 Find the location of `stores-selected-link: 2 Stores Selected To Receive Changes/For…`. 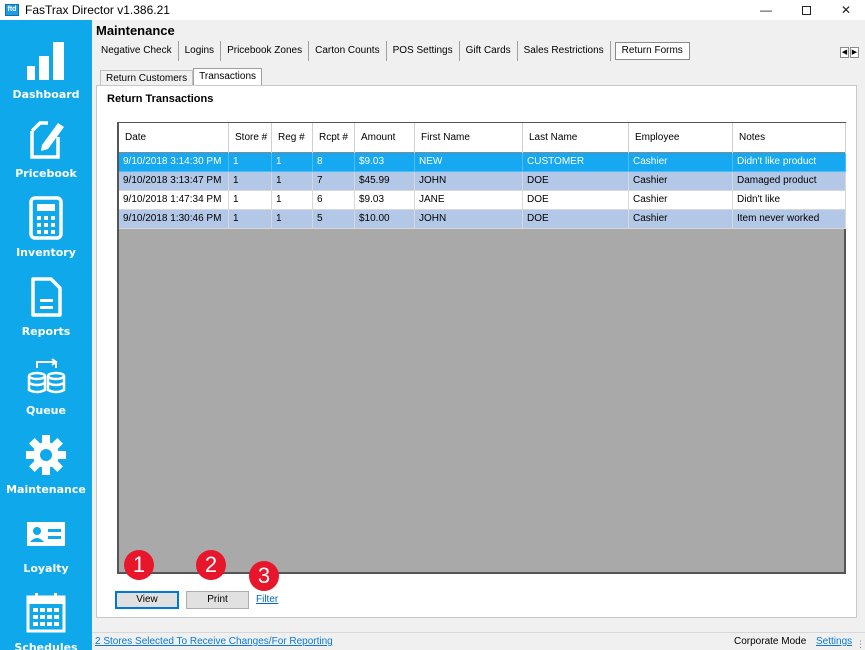

stores-selected-link: 2 Stores Selected To Receive Changes/For… is located at coordinates (214, 641).